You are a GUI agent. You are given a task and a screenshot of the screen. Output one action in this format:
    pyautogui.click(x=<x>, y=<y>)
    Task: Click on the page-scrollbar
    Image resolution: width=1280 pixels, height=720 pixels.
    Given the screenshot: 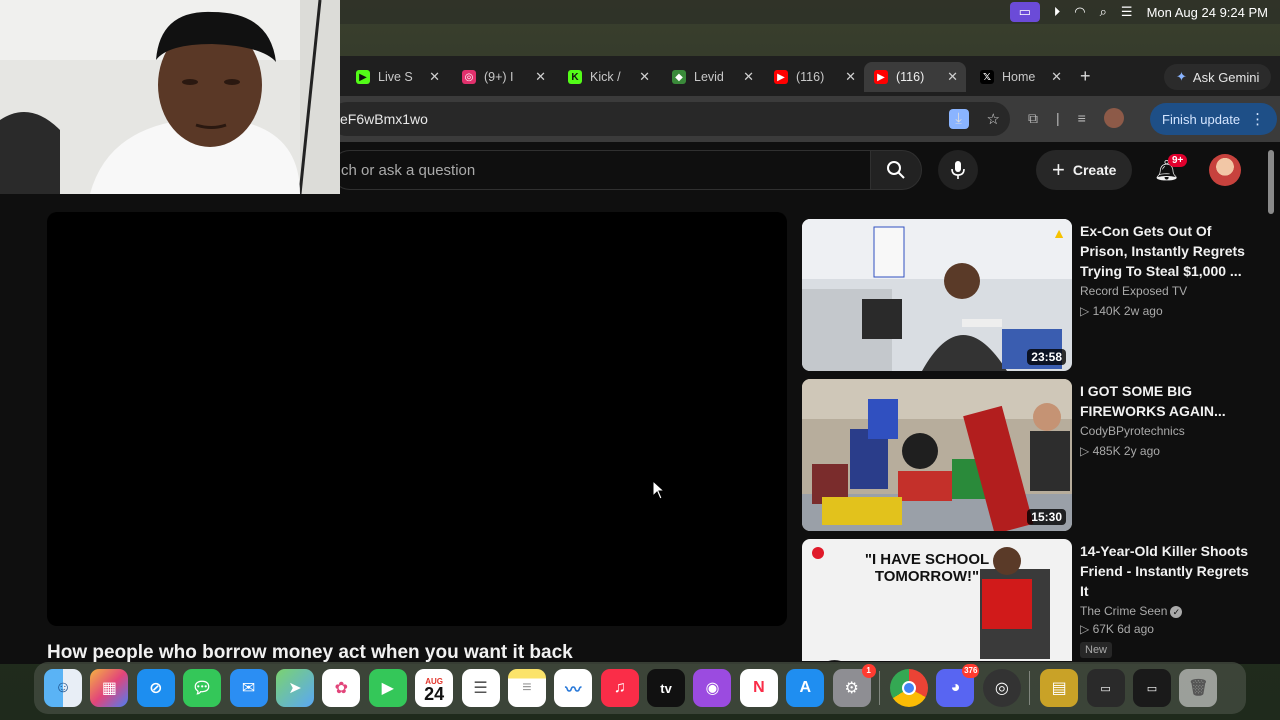 What is the action you would take?
    pyautogui.click(x=1271, y=182)
    